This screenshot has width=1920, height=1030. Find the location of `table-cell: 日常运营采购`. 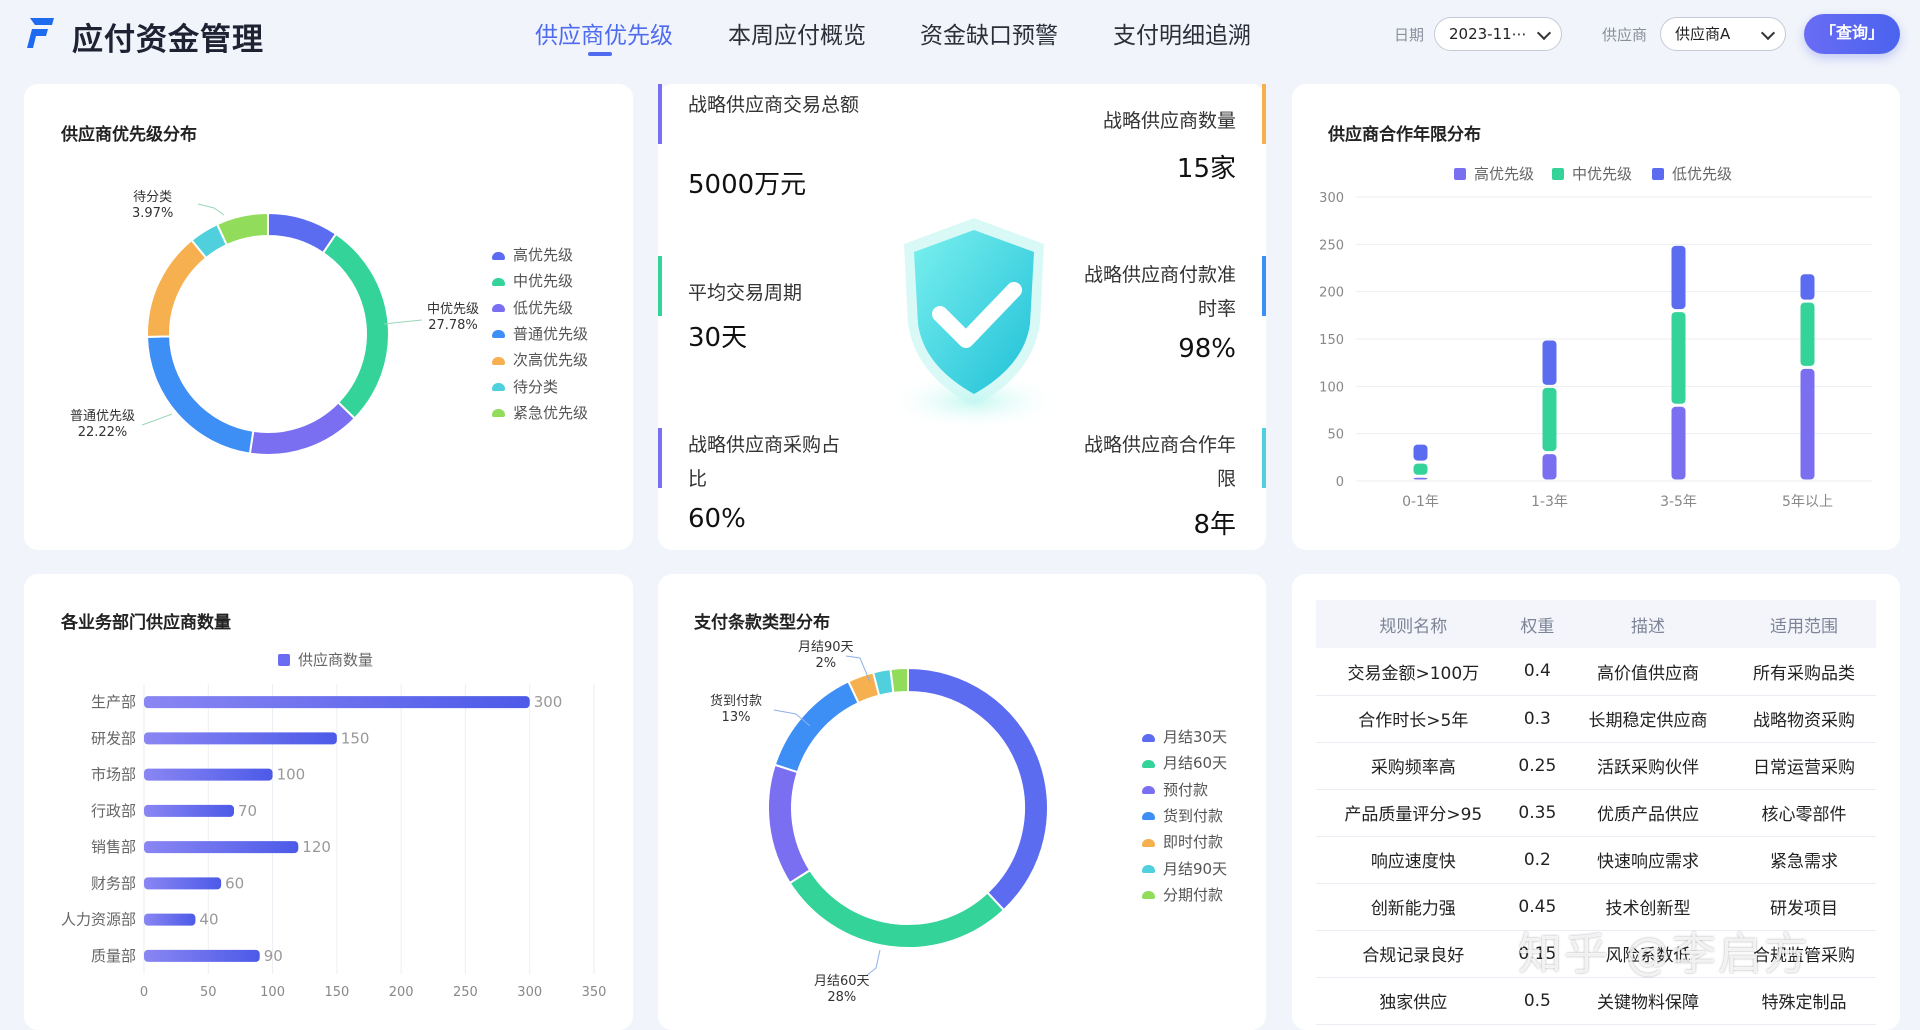

table-cell: 日常运营采购 is located at coordinates (1804, 766).